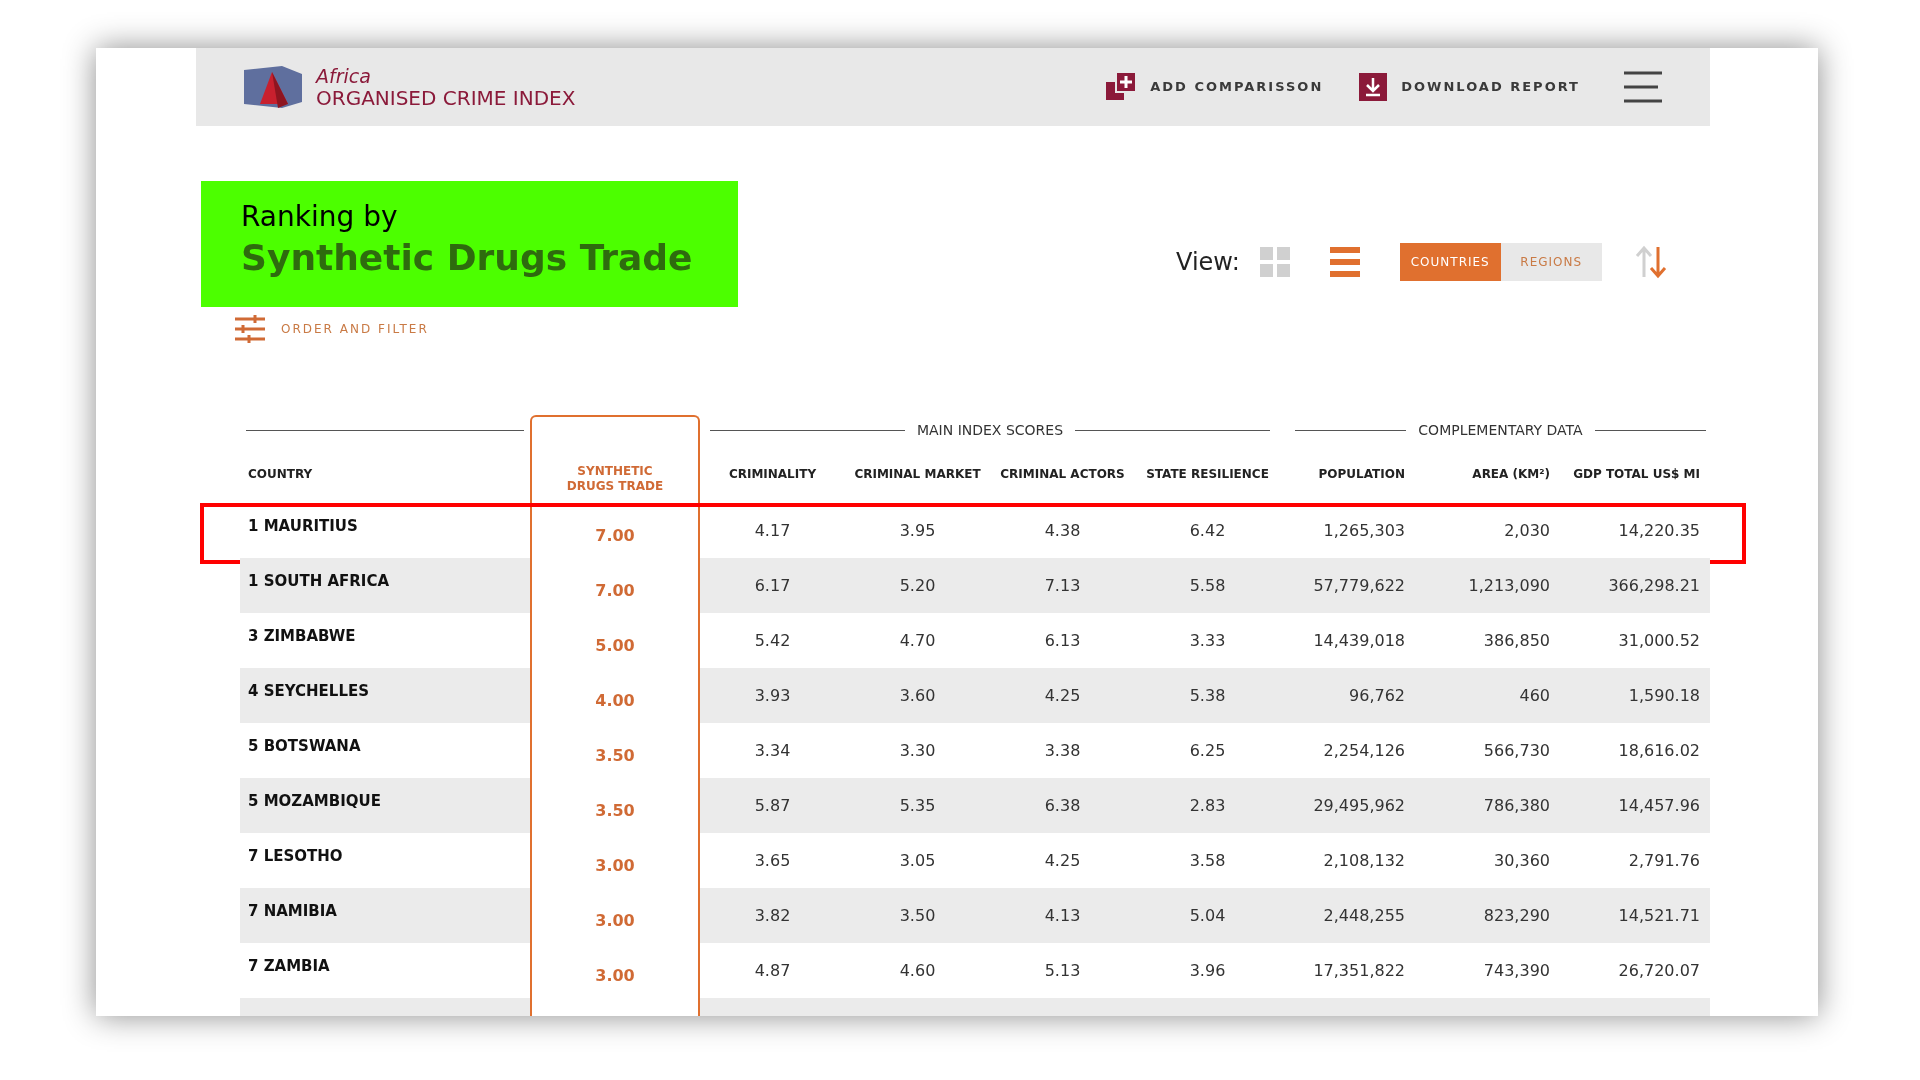  What do you see at coordinates (1207, 970) in the screenshot?
I see `table-cell-text: 3.96` at bounding box center [1207, 970].